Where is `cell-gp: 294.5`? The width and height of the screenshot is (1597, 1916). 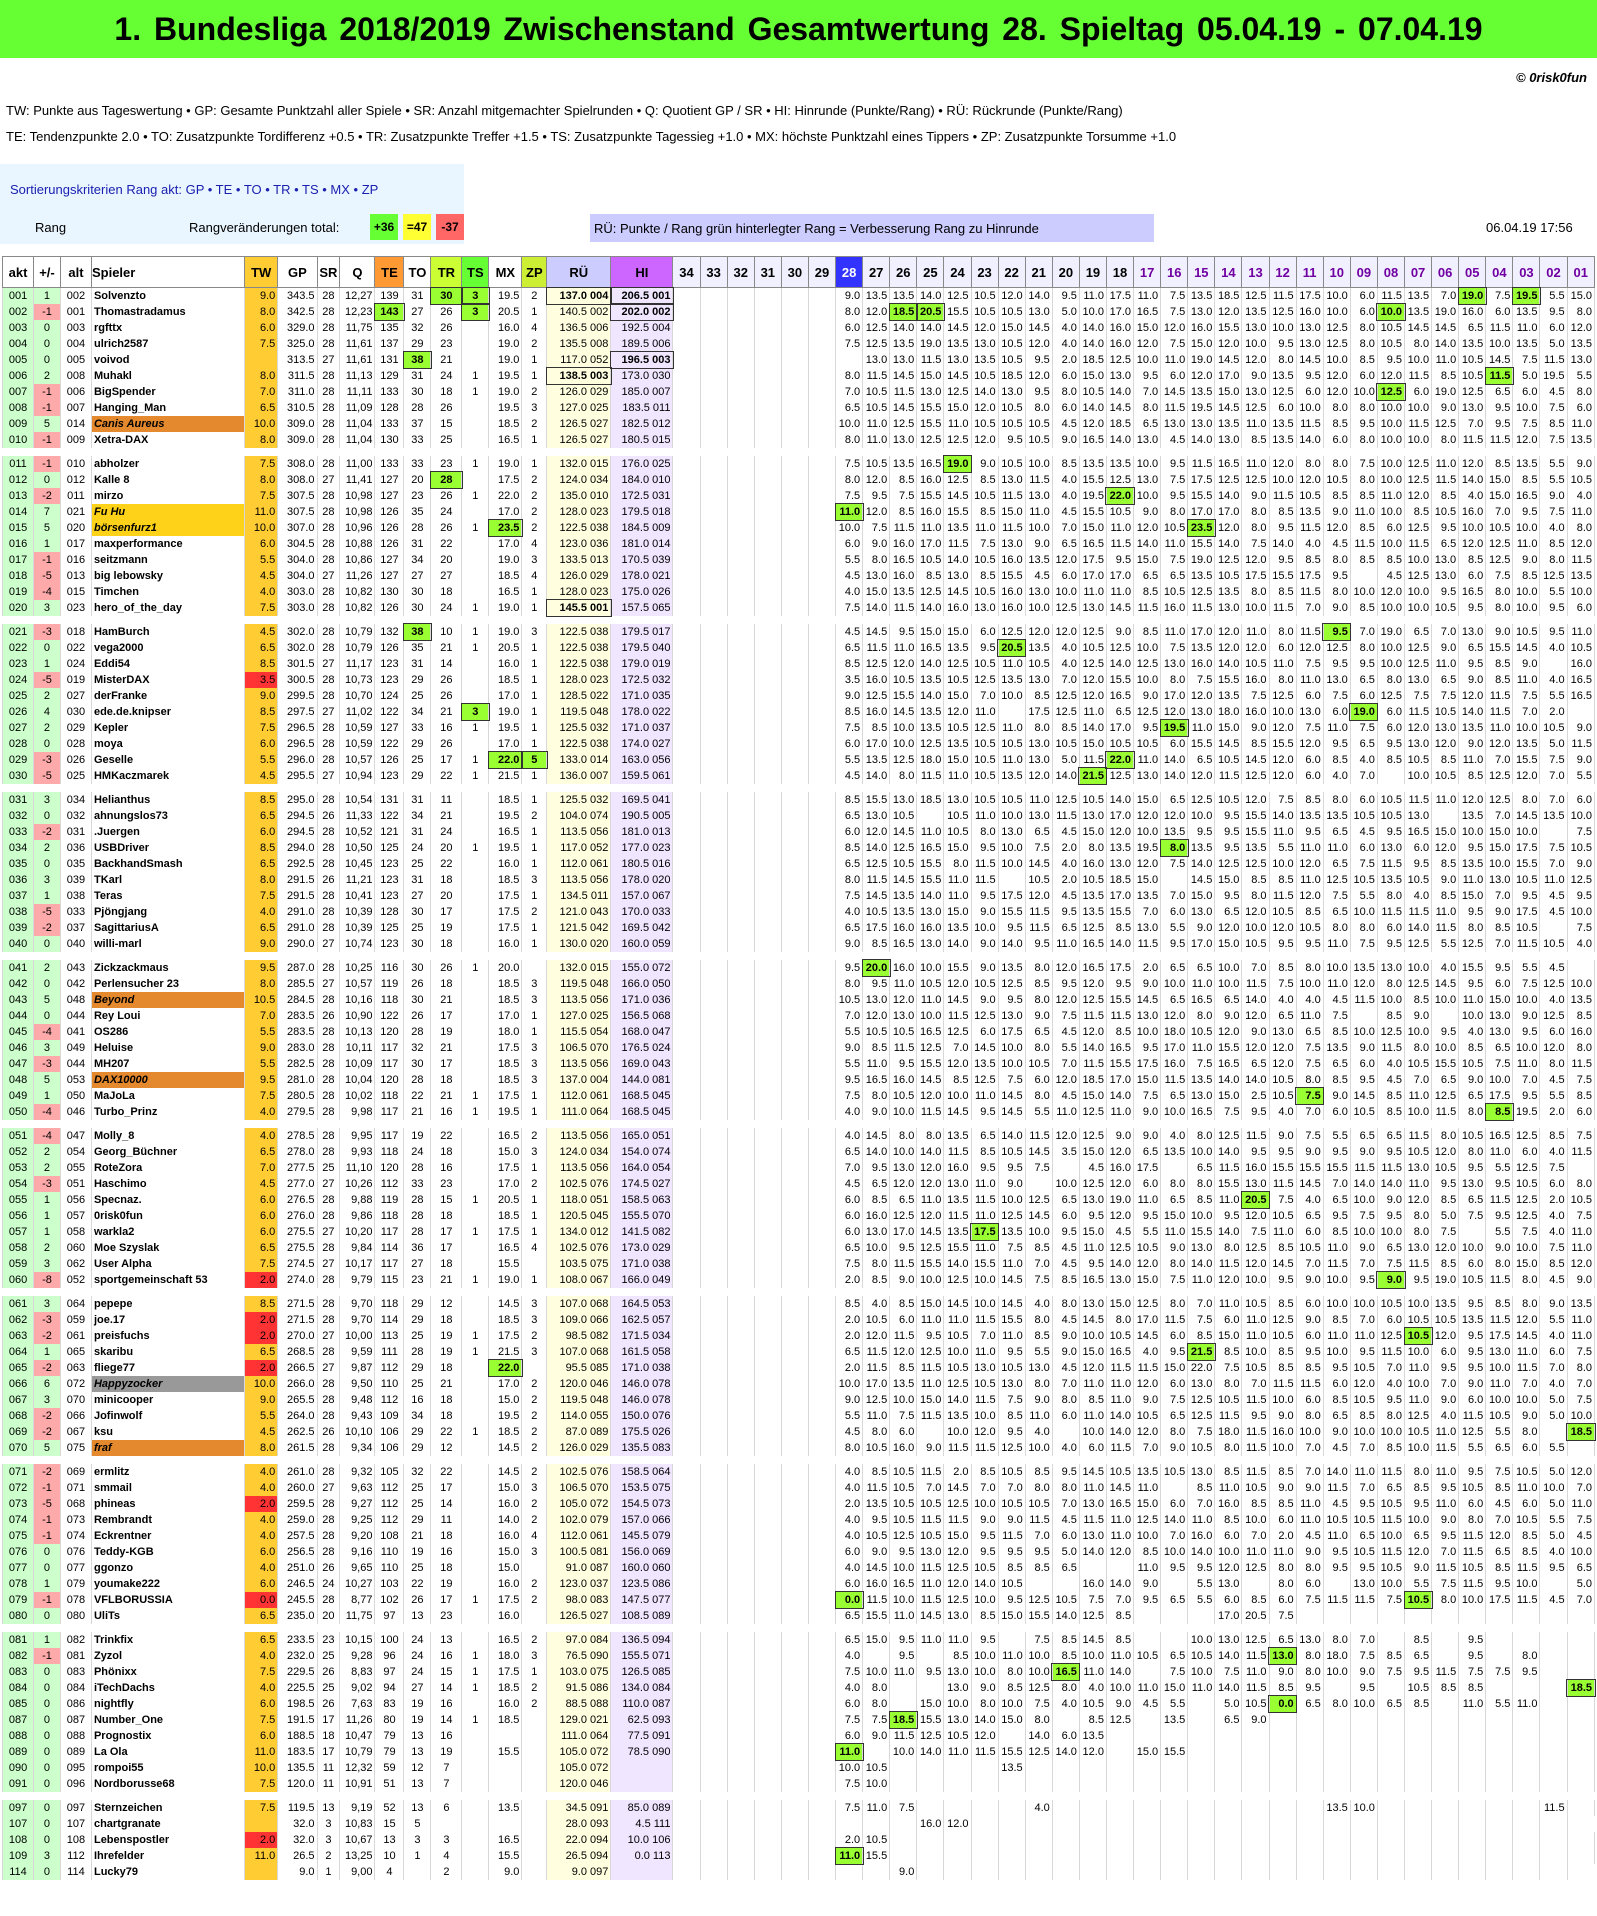
cell-gp: 294.5 is located at coordinates (297, 816).